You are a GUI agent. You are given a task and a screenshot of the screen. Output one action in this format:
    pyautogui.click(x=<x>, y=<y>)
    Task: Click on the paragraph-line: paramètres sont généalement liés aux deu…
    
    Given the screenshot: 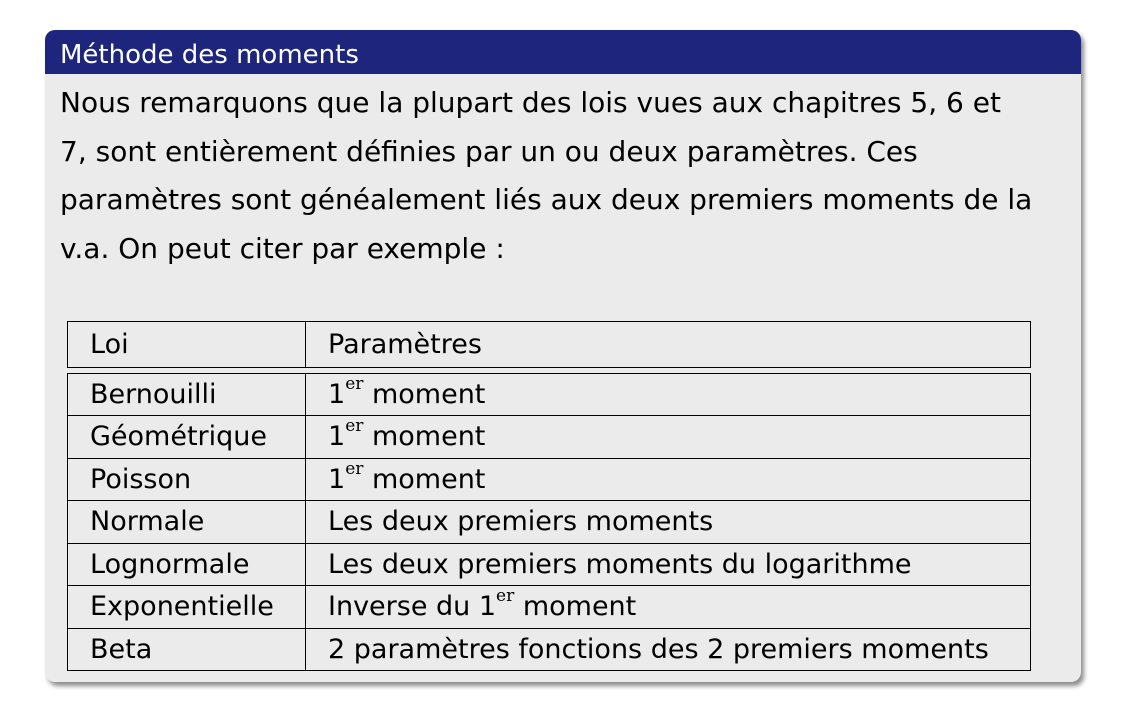 What is the action you would take?
    pyautogui.click(x=546, y=199)
    